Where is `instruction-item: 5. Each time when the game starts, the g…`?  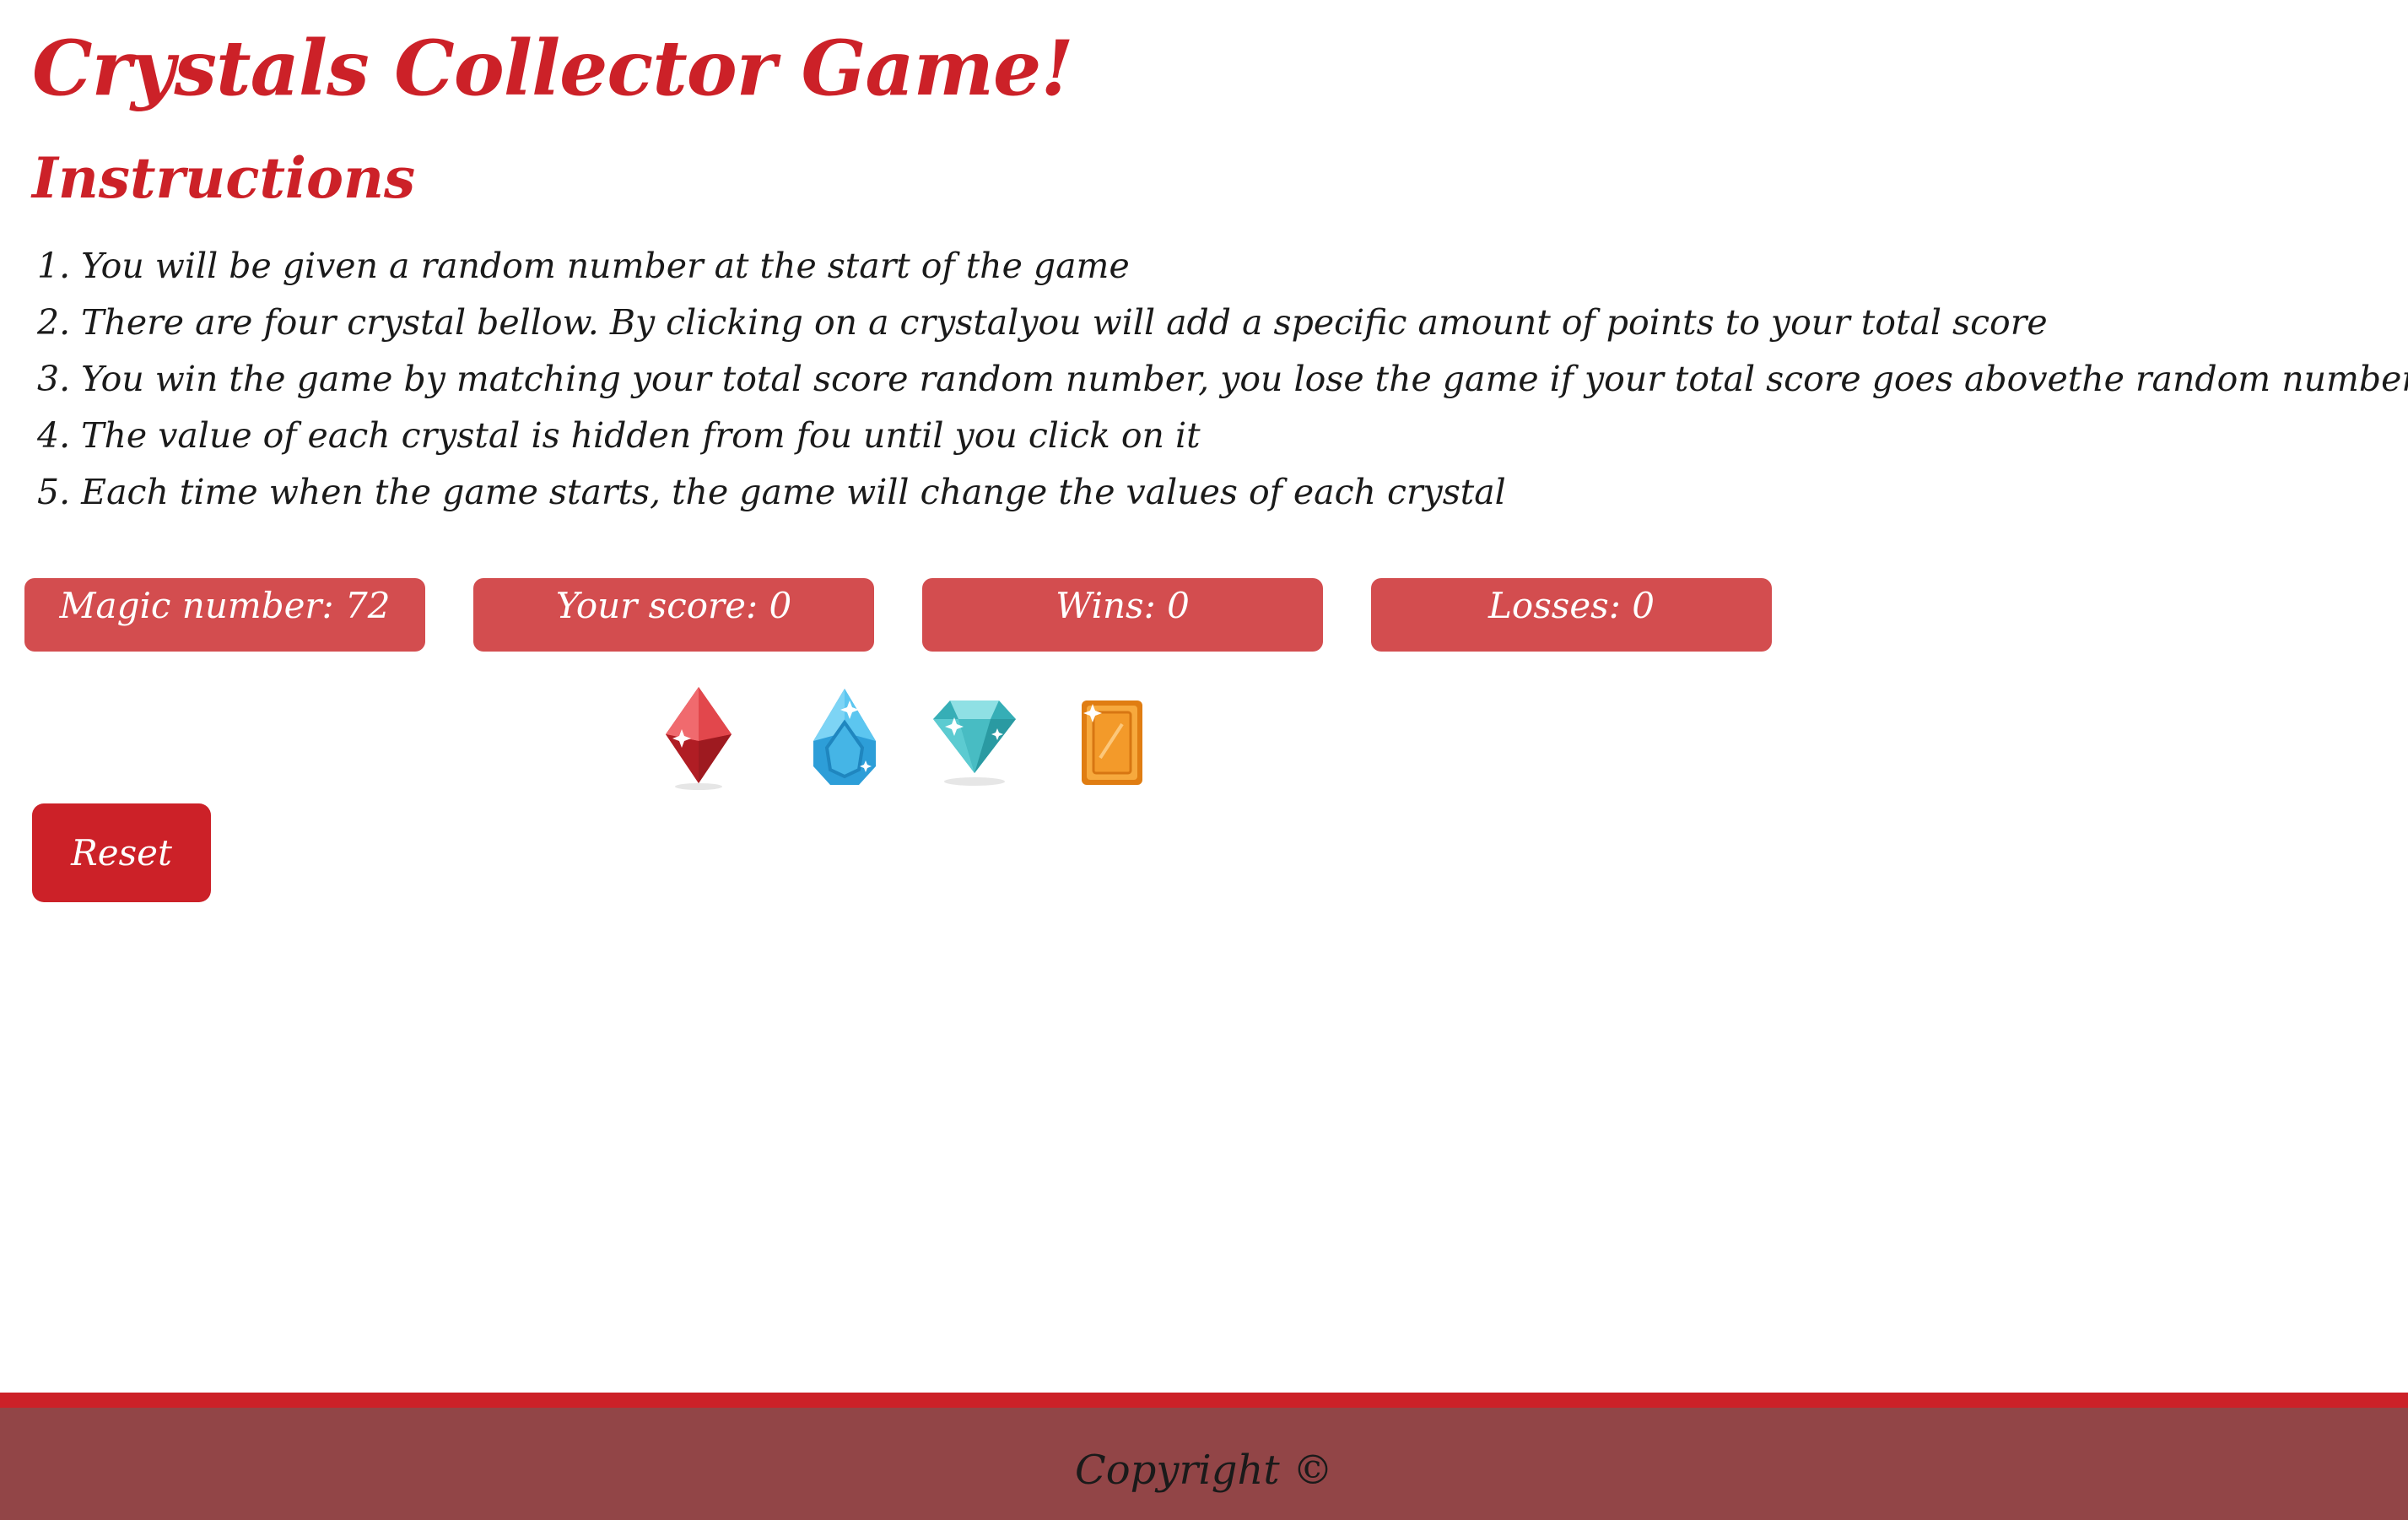 instruction-item: 5. Each time when the game starts, the g… is located at coordinates (772, 492).